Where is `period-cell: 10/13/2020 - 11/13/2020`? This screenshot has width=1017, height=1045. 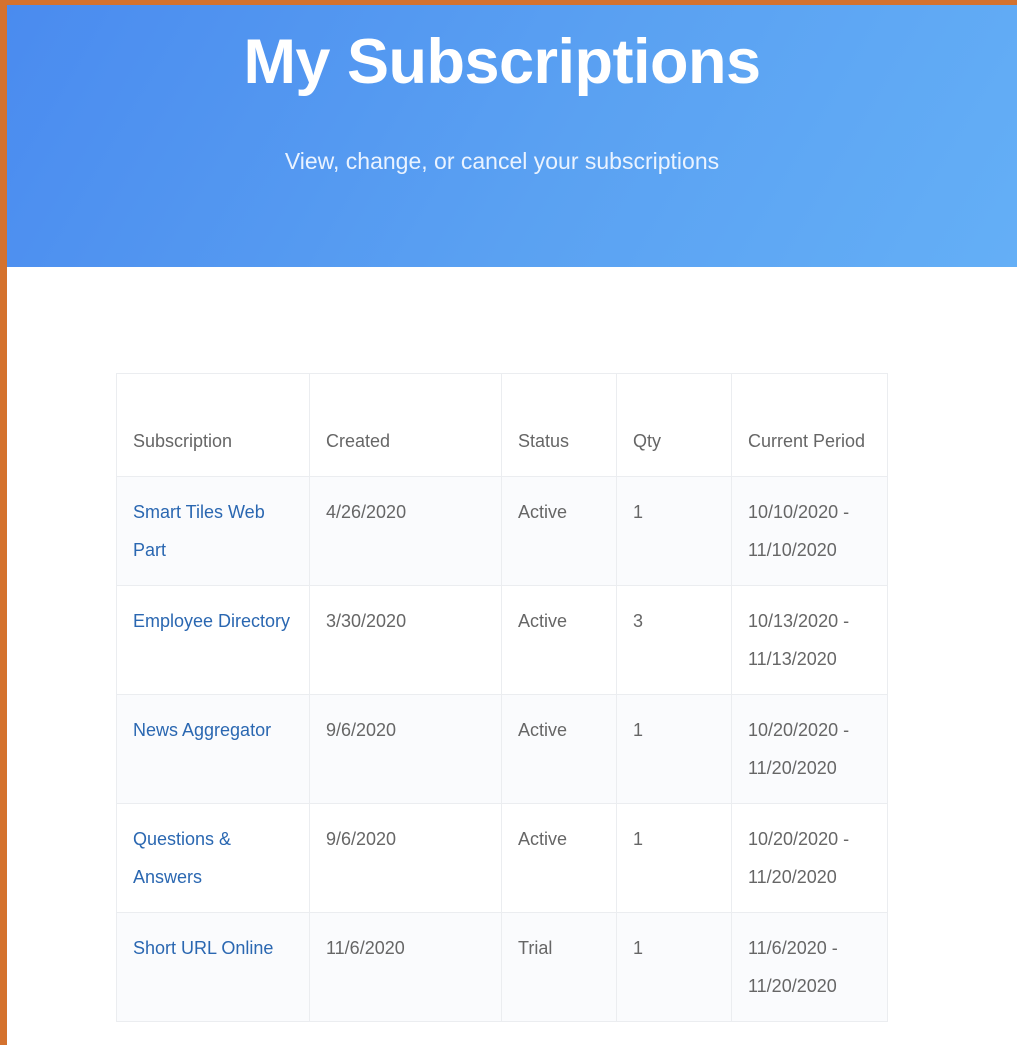 period-cell: 10/13/2020 - 11/13/2020 is located at coordinates (809, 640).